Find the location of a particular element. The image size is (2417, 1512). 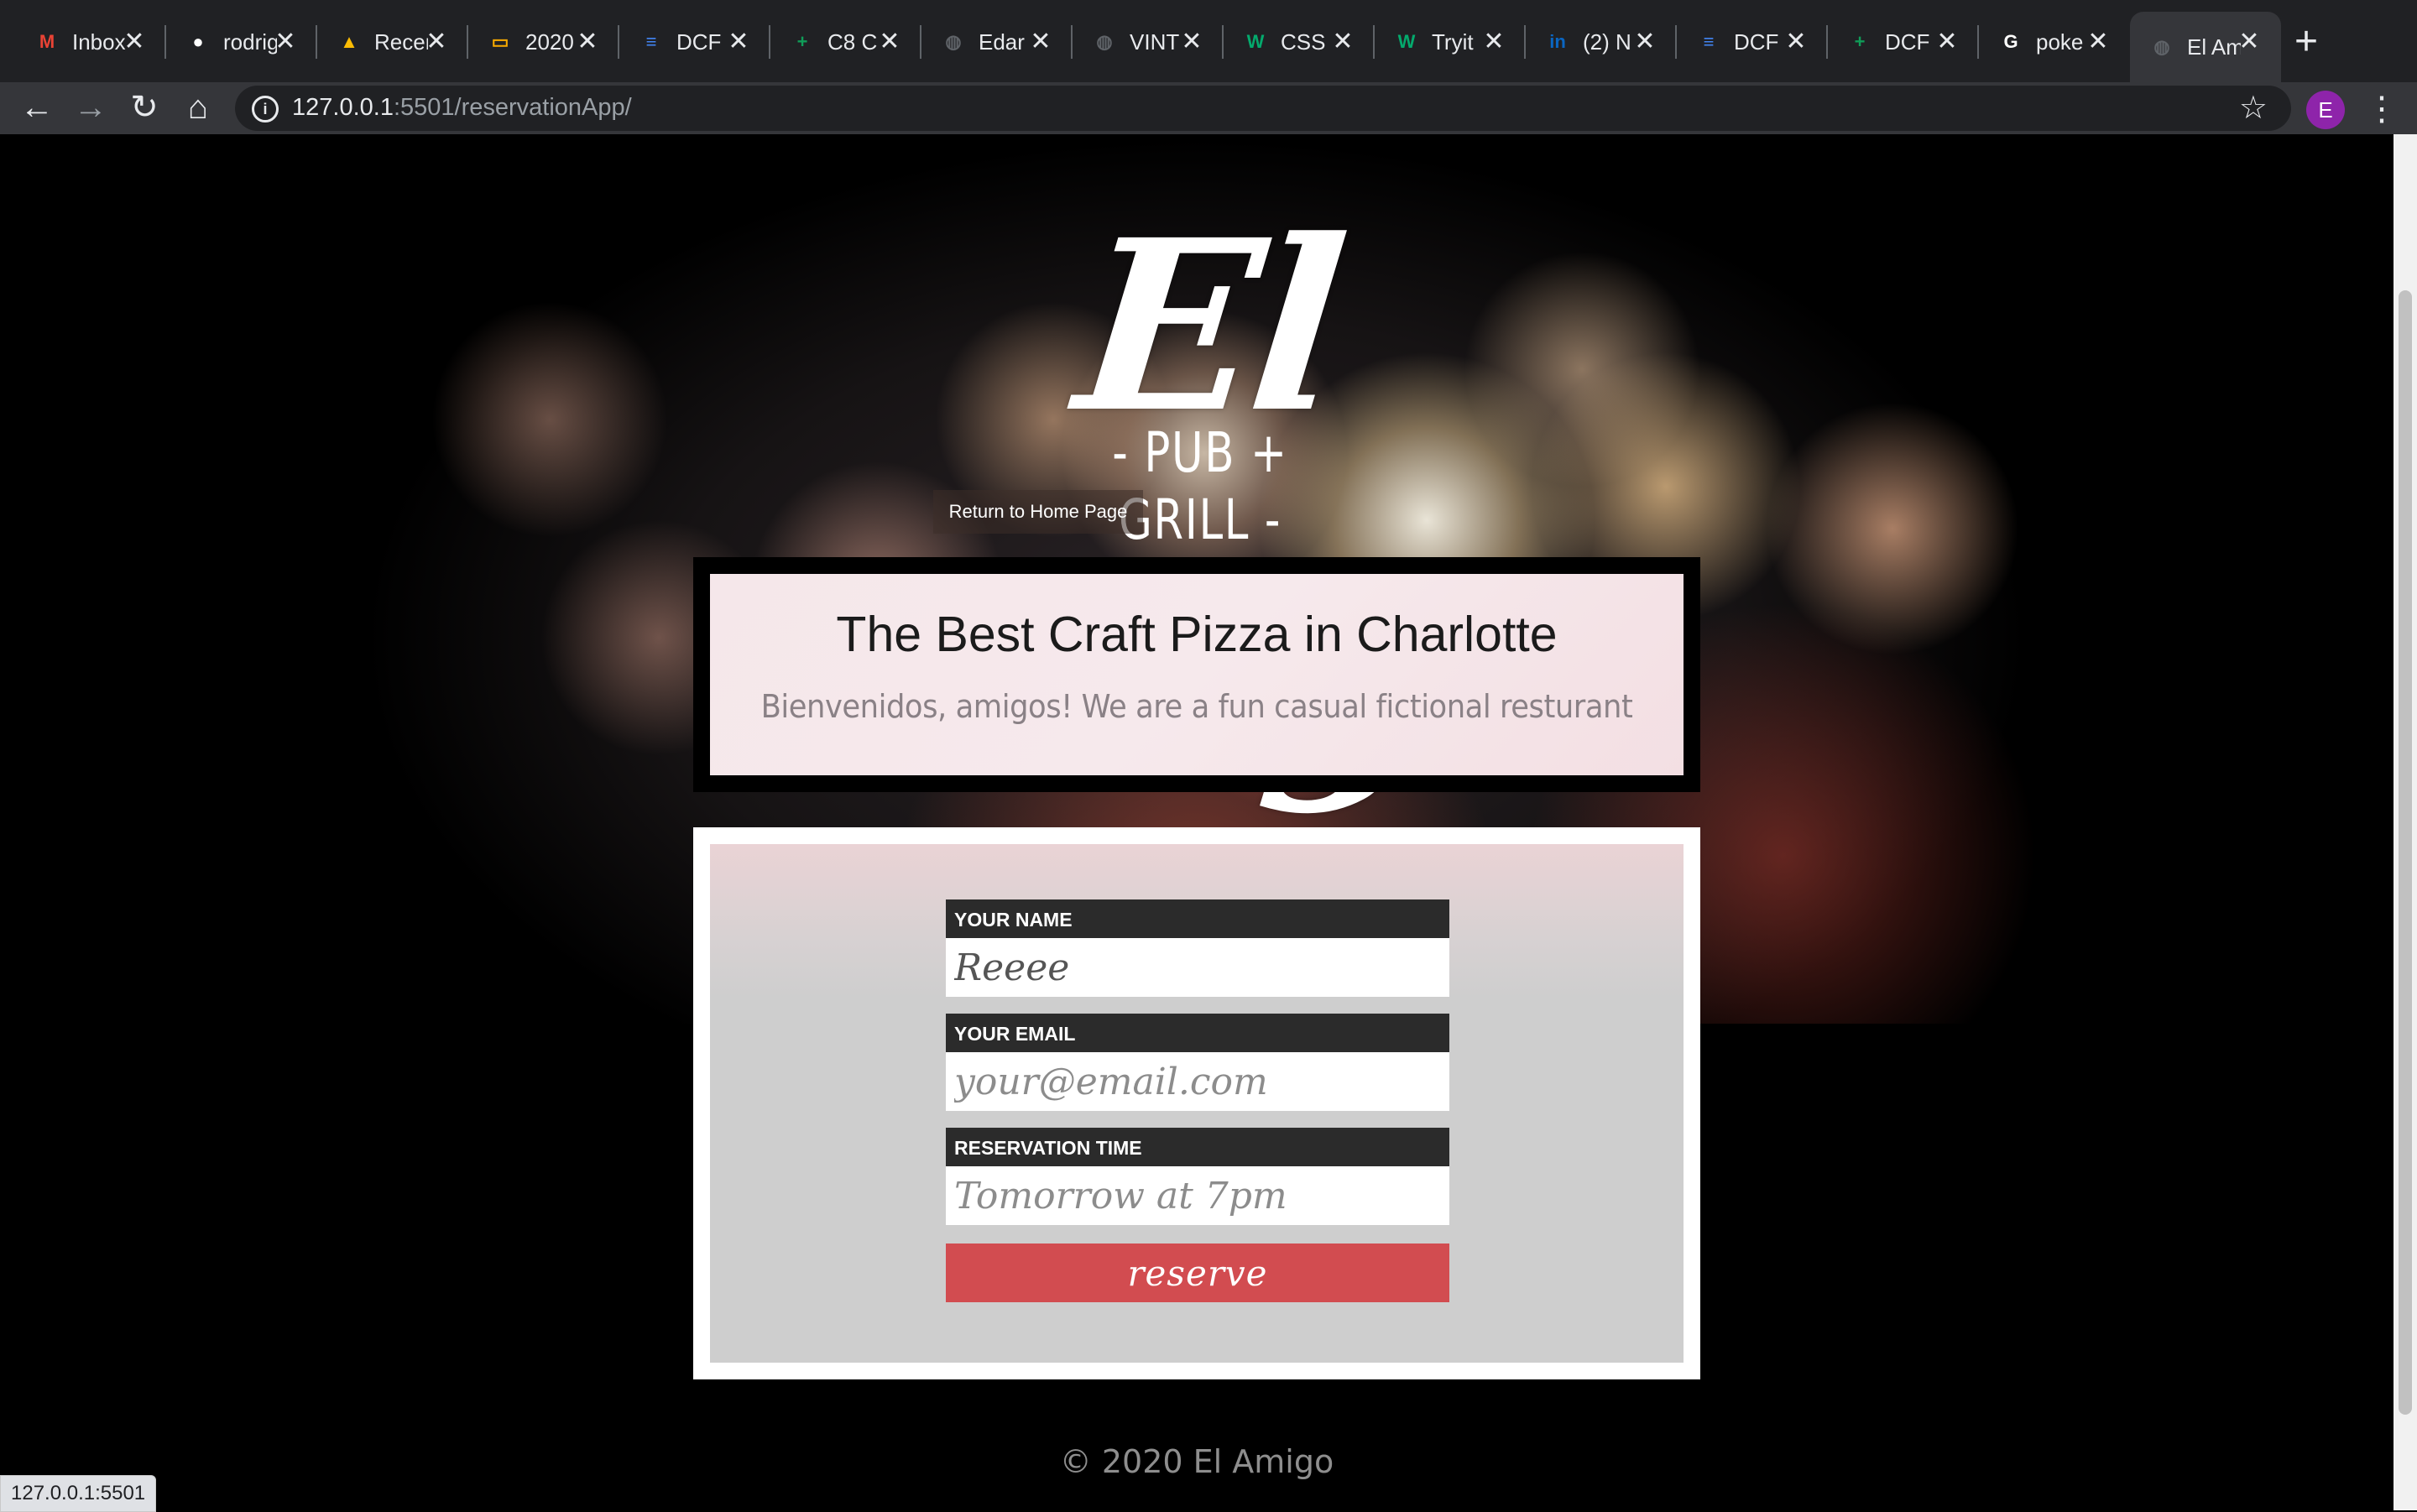

email-input is located at coordinates (1197, 1082).